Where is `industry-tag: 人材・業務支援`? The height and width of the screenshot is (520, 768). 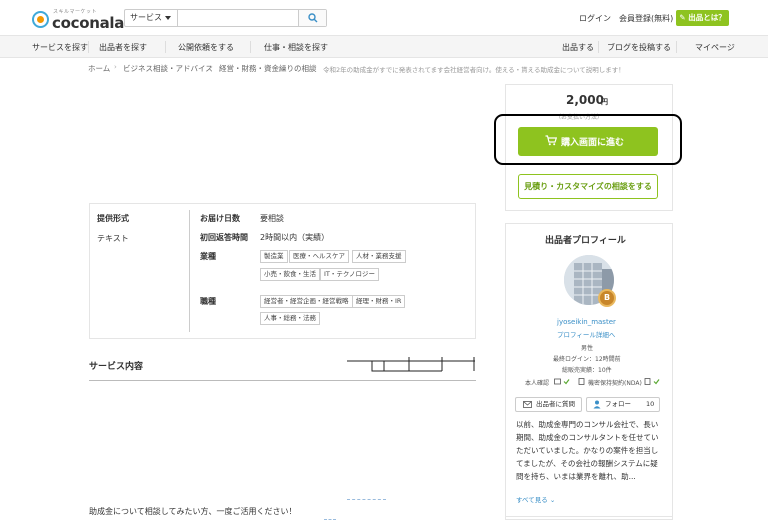 industry-tag: 人材・業務支援 is located at coordinates (379, 256).